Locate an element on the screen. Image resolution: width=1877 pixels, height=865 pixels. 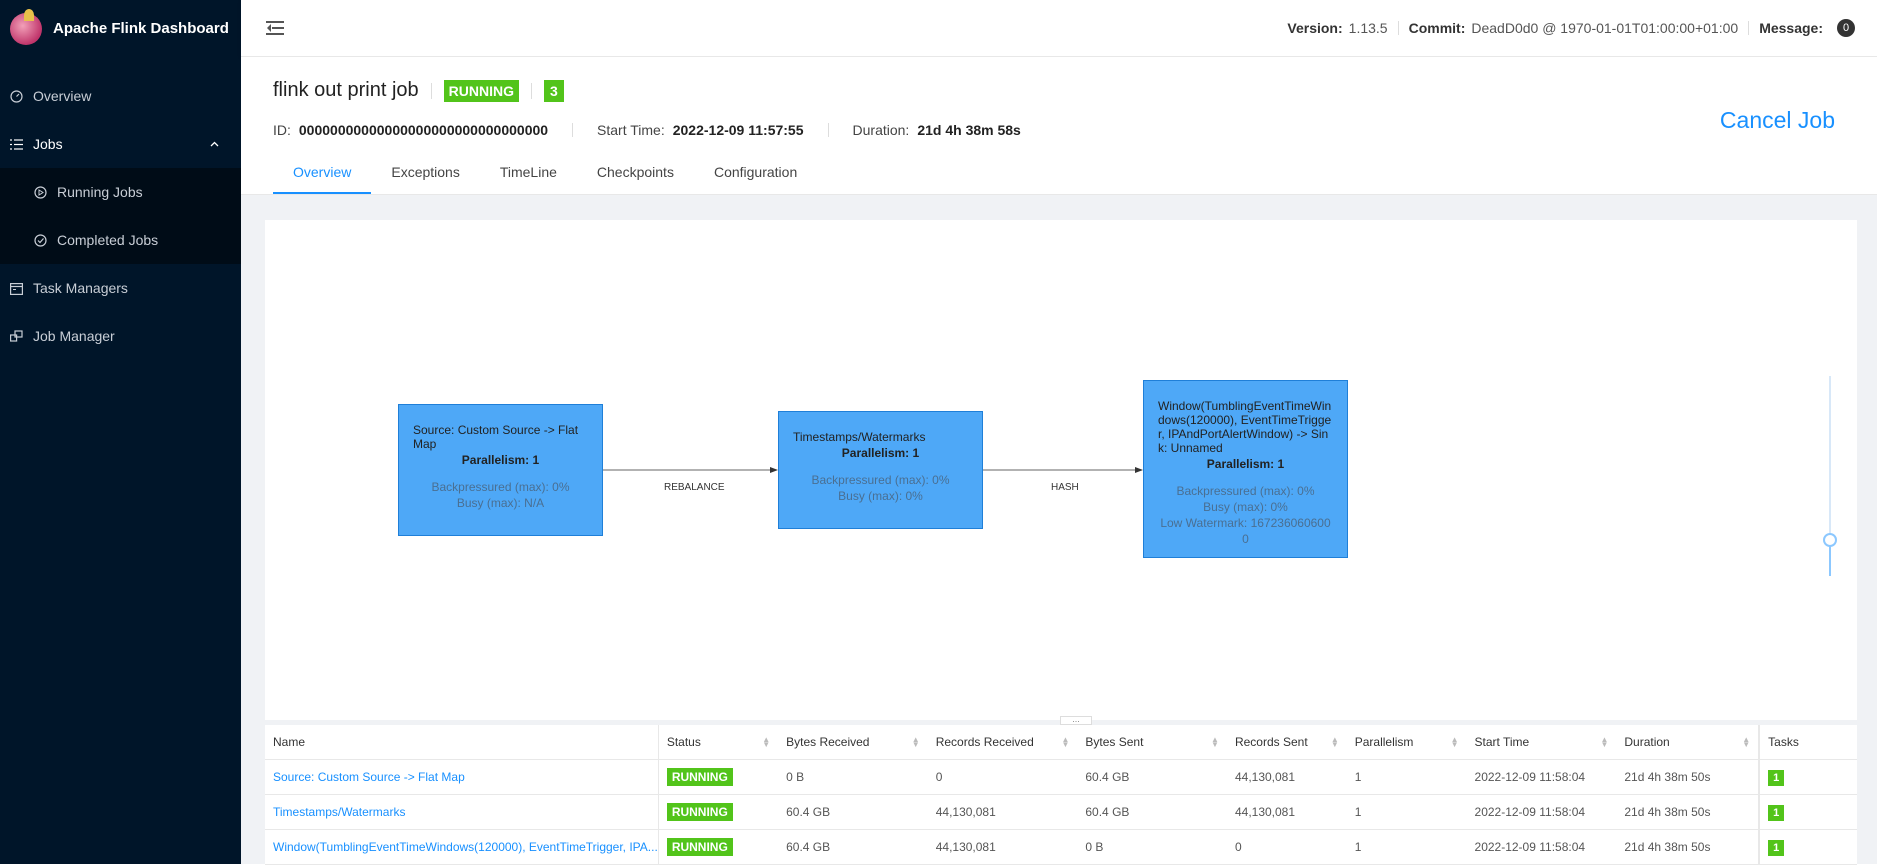
task-count-badge: 3 is located at coordinates (553, 90).